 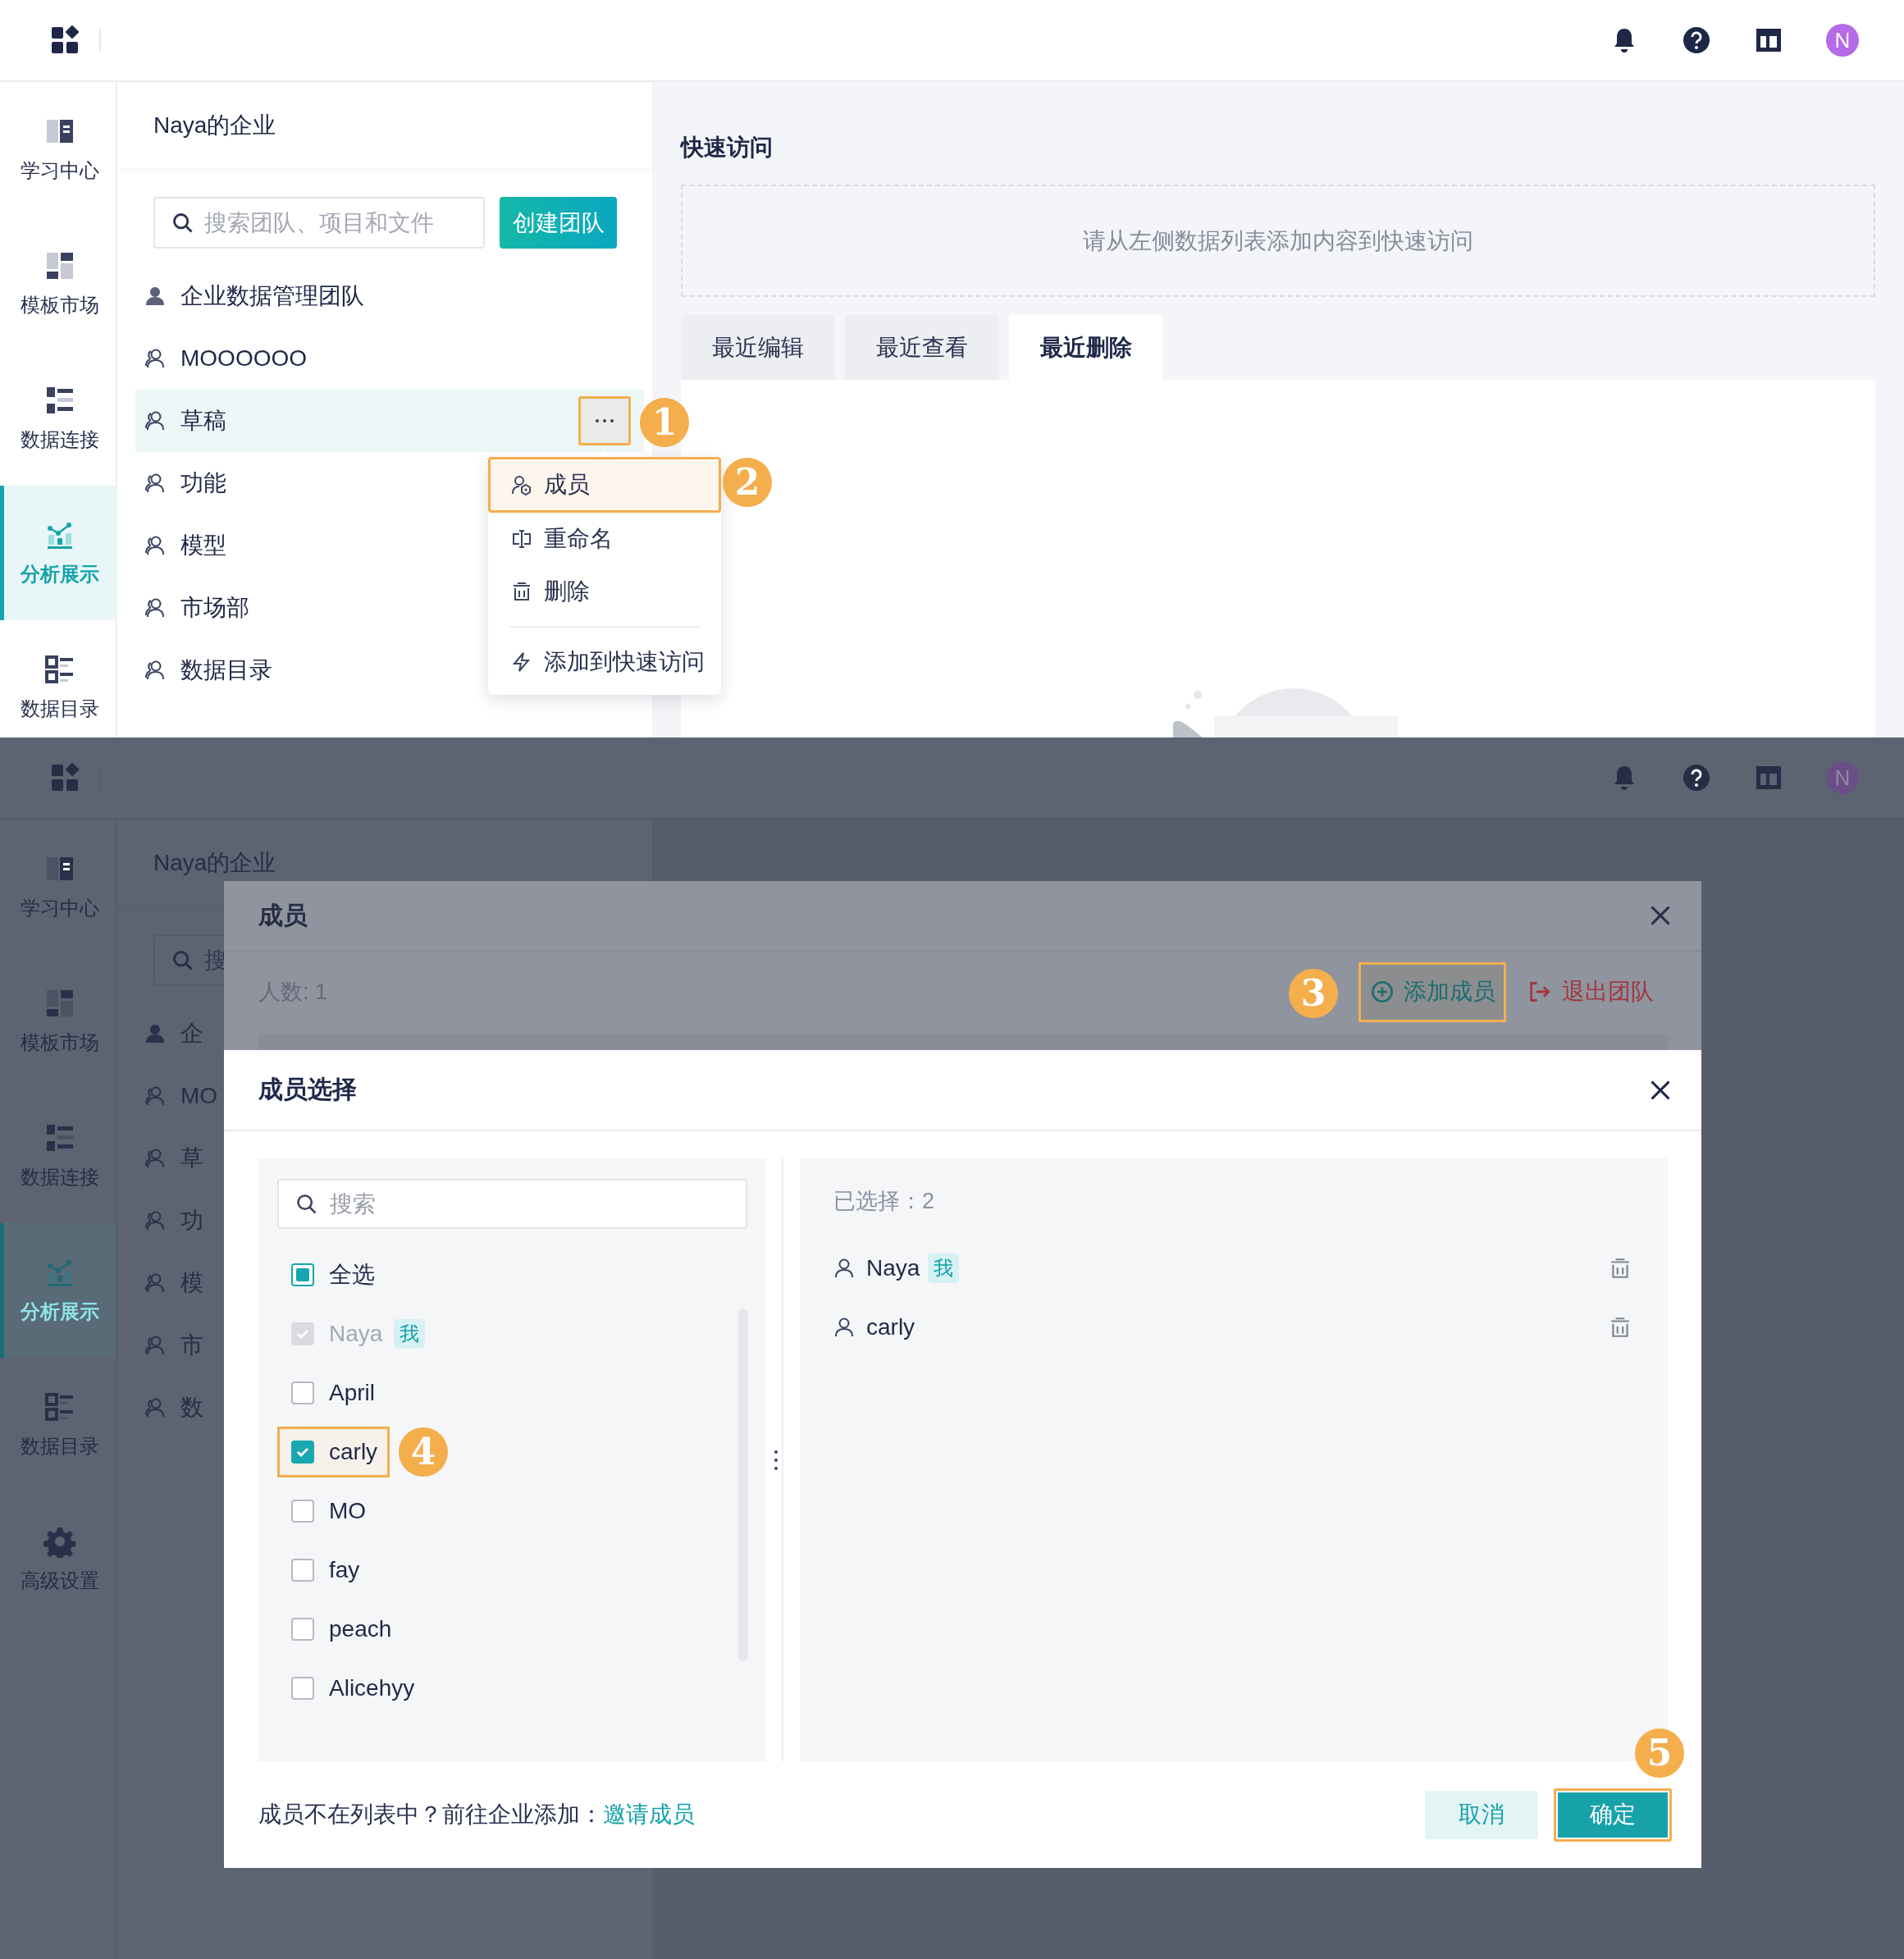 I want to click on team-name: 数据目录, so click(x=226, y=670).